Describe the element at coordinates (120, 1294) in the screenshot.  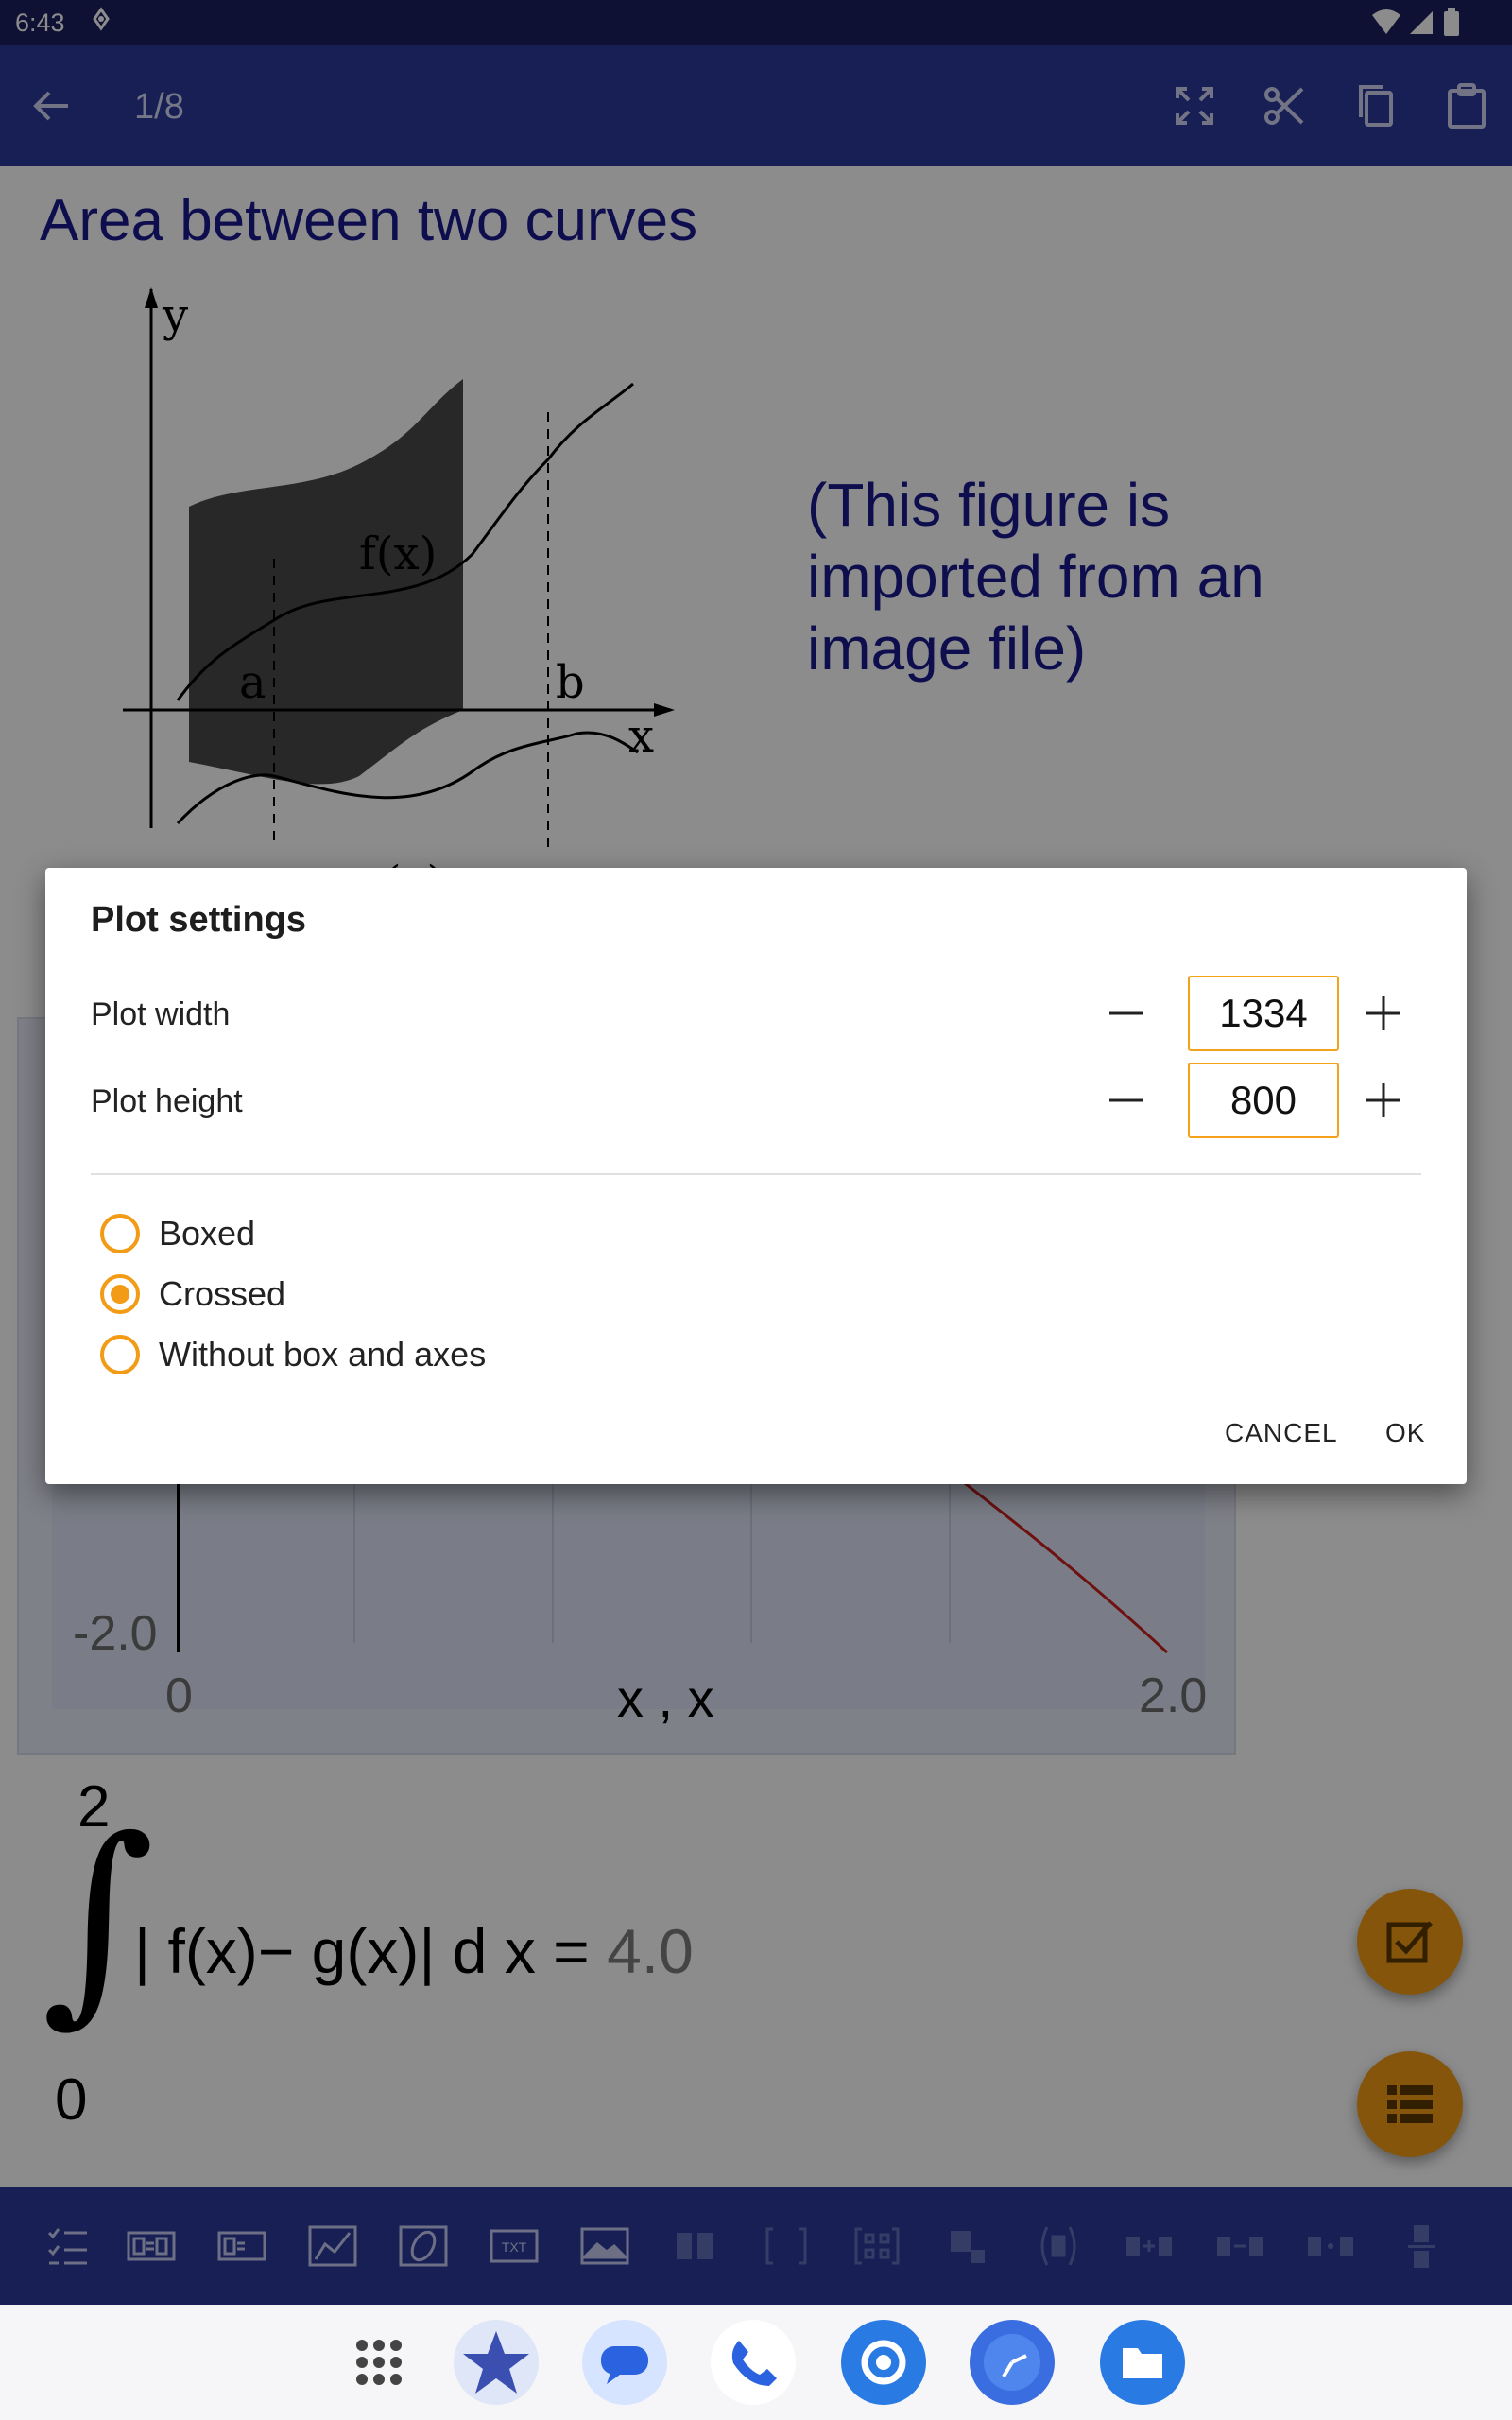
I see `radio-button-selected` at that location.